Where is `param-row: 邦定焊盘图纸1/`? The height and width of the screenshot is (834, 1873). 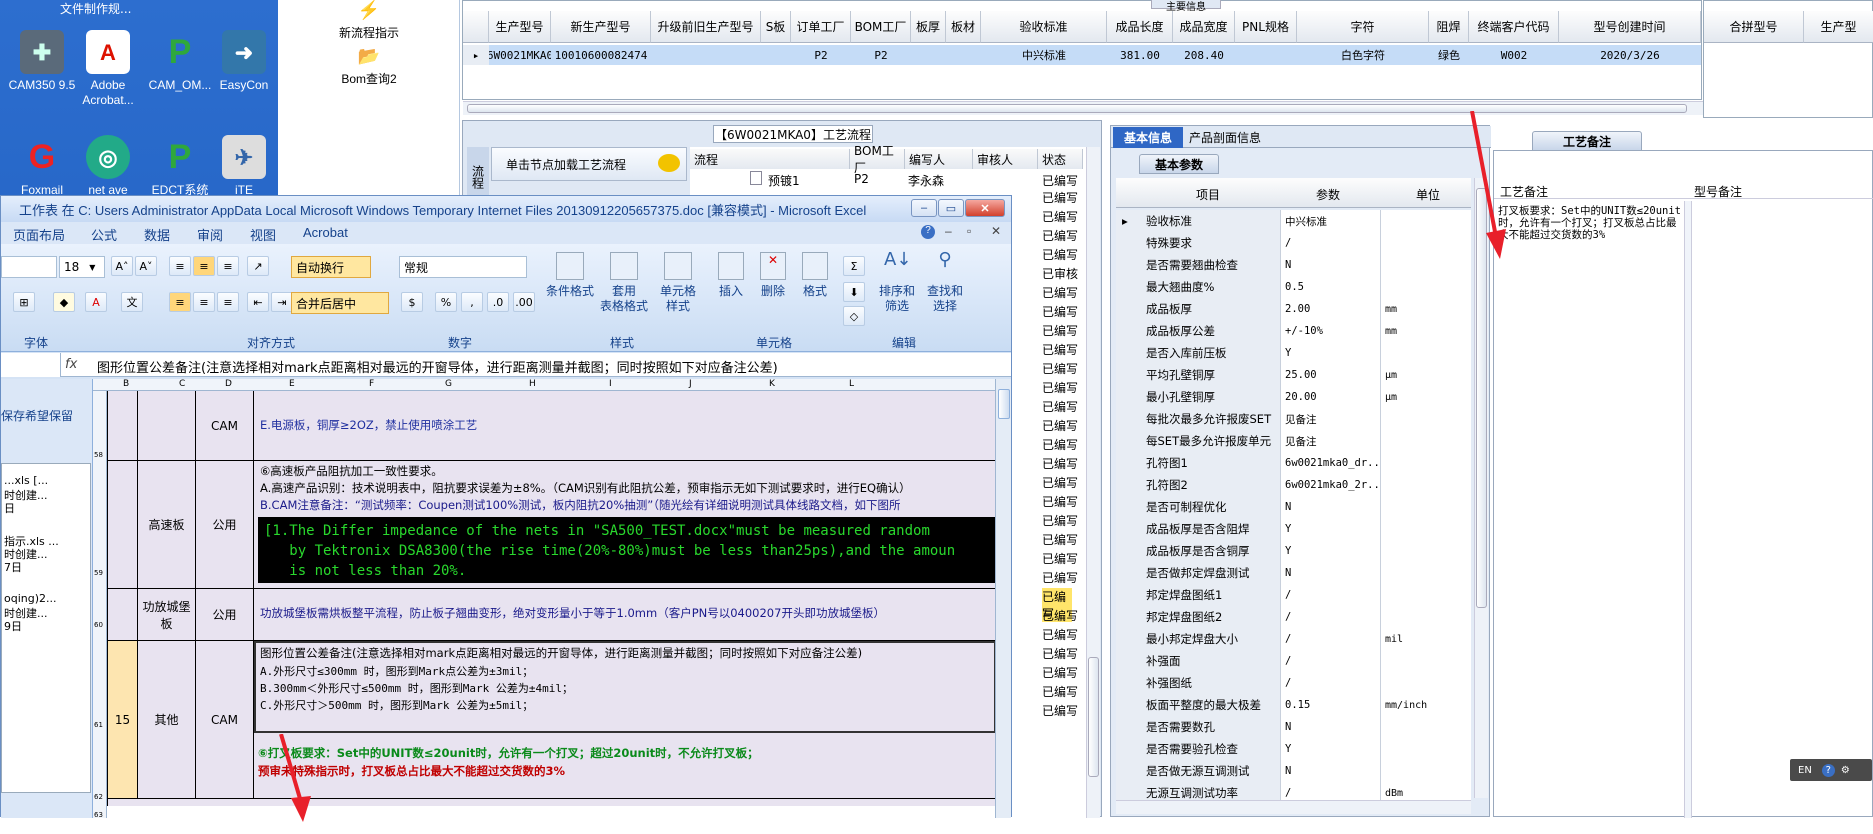 param-row: 邦定焊盘图纸1/ is located at coordinates (1293, 595).